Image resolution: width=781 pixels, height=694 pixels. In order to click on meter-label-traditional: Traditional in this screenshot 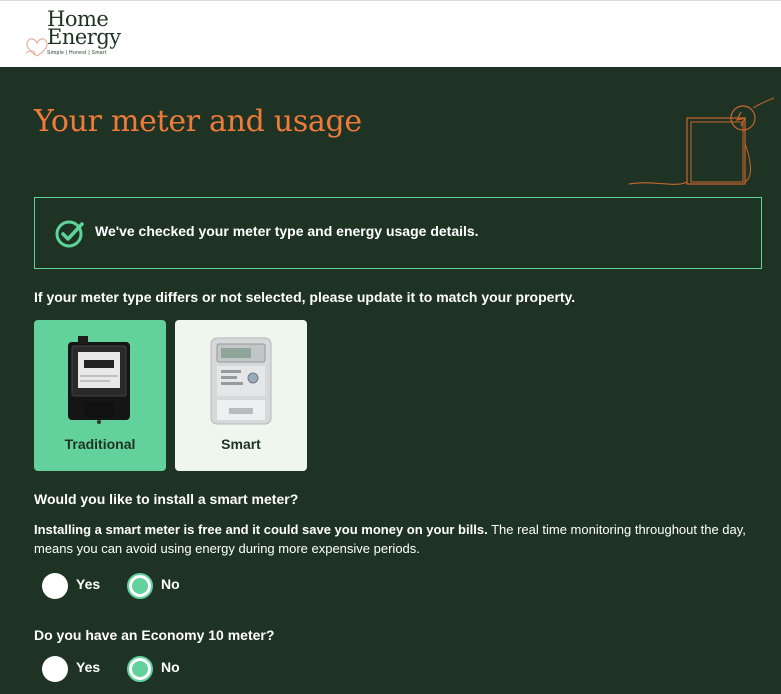, I will do `click(100, 444)`.